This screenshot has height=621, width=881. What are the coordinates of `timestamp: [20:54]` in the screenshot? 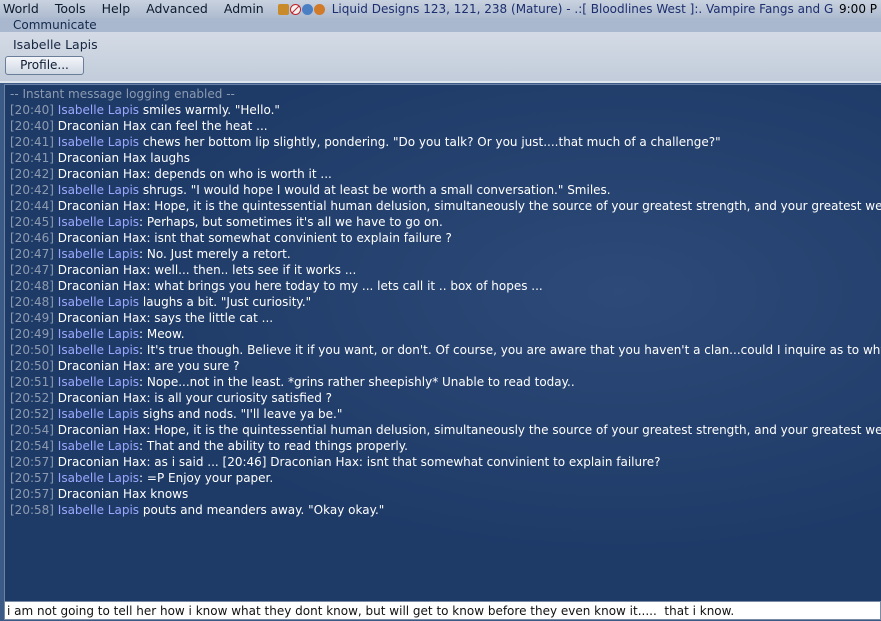 It's located at (32, 446).